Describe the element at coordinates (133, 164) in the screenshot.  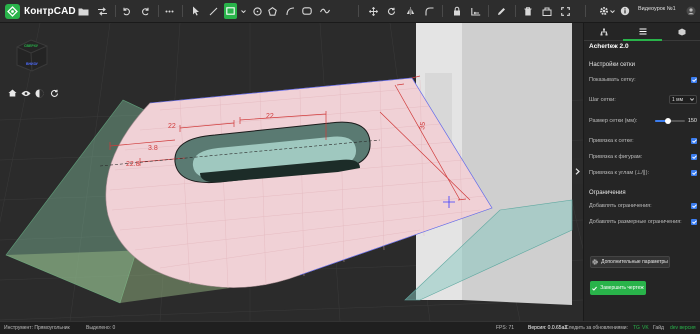
I see `dim-label: 22.8` at that location.